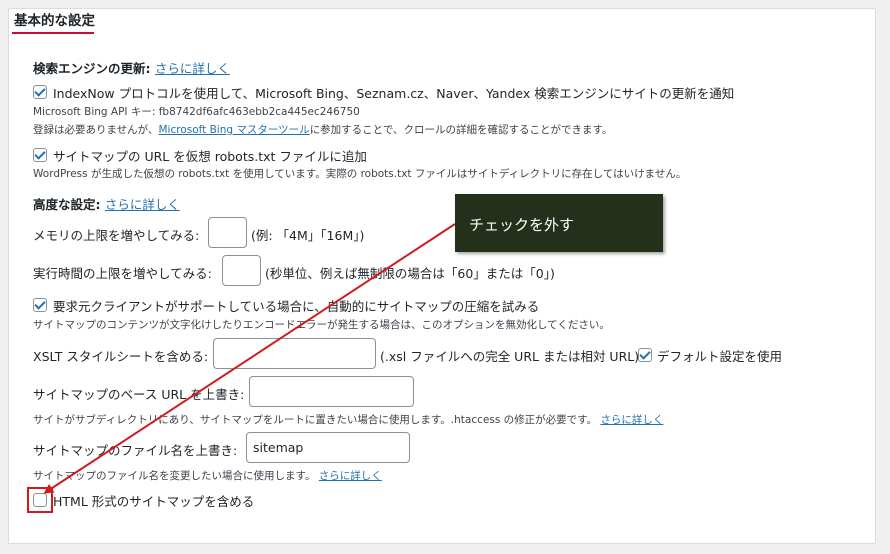 This screenshot has height=554, width=890. I want to click on annotation-tooltip-text: チェックを外す, so click(522, 225).